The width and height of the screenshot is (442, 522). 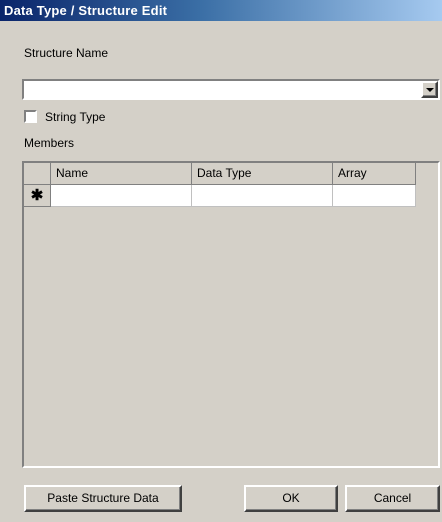 What do you see at coordinates (374, 174) in the screenshot?
I see `column-header-array: Array` at bounding box center [374, 174].